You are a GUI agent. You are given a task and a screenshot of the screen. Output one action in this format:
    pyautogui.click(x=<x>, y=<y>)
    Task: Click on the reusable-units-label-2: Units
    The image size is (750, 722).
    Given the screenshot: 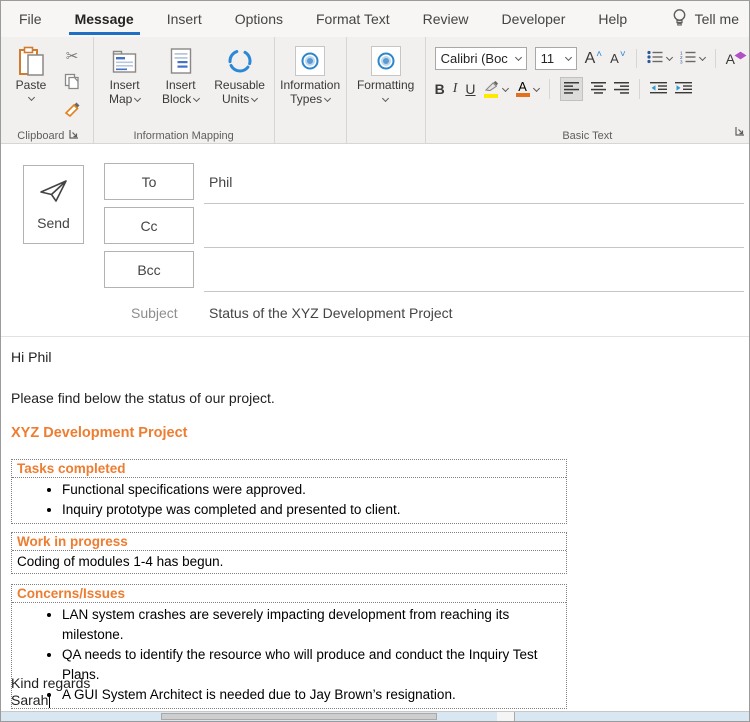 What is the action you would take?
    pyautogui.click(x=235, y=99)
    